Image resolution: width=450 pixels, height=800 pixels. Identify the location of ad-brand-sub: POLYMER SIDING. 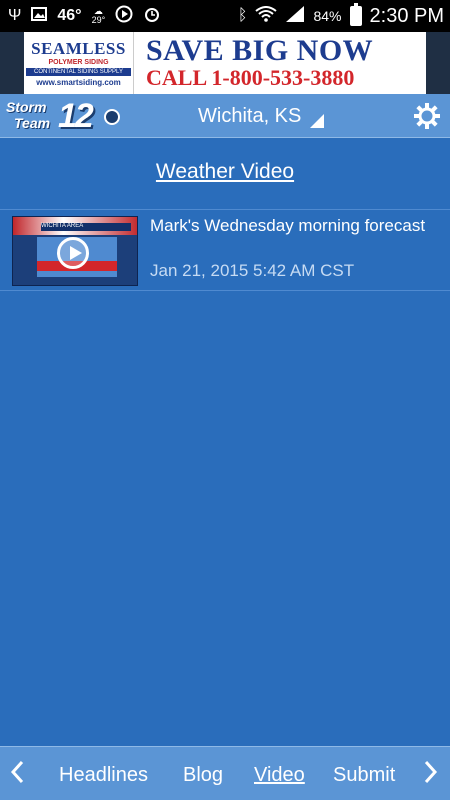
(78, 62).